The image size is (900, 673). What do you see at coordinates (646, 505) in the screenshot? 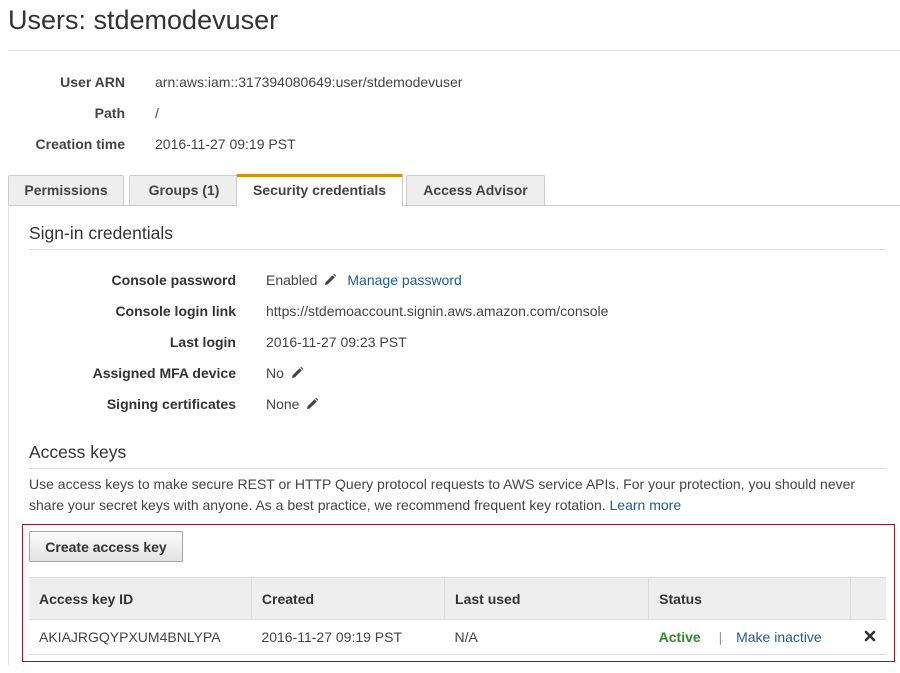
I see `learn-more-link: Learn more` at bounding box center [646, 505].